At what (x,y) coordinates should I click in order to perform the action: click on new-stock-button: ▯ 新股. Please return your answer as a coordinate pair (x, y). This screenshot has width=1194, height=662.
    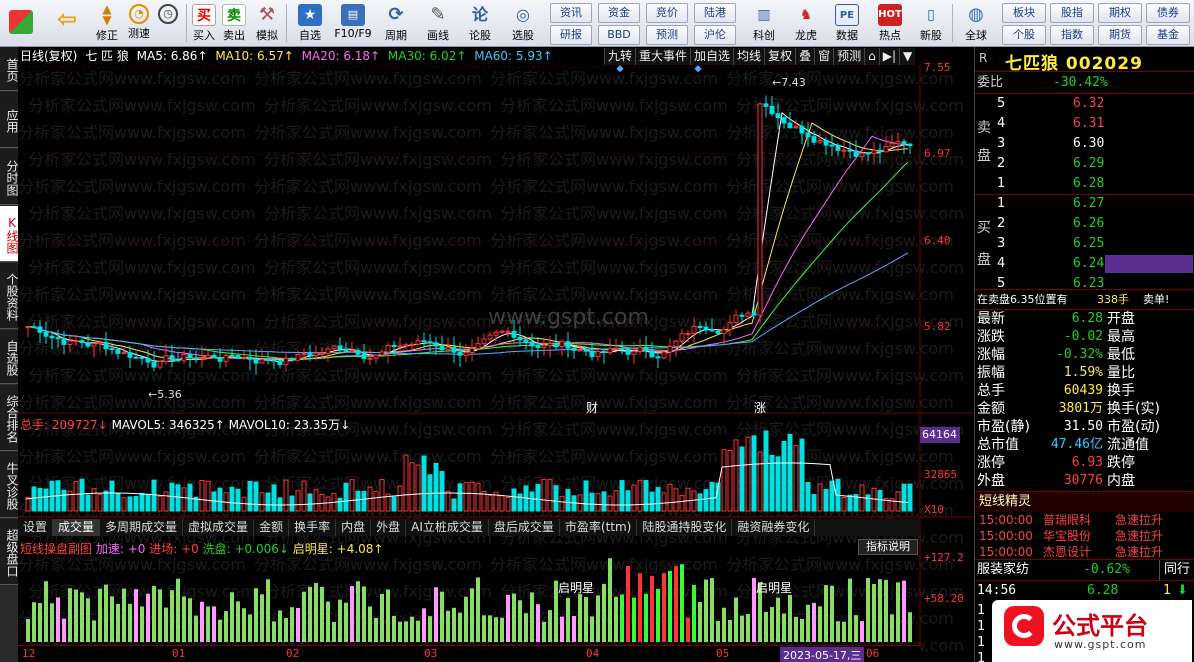
    Looking at the image, I should click on (931, 23).